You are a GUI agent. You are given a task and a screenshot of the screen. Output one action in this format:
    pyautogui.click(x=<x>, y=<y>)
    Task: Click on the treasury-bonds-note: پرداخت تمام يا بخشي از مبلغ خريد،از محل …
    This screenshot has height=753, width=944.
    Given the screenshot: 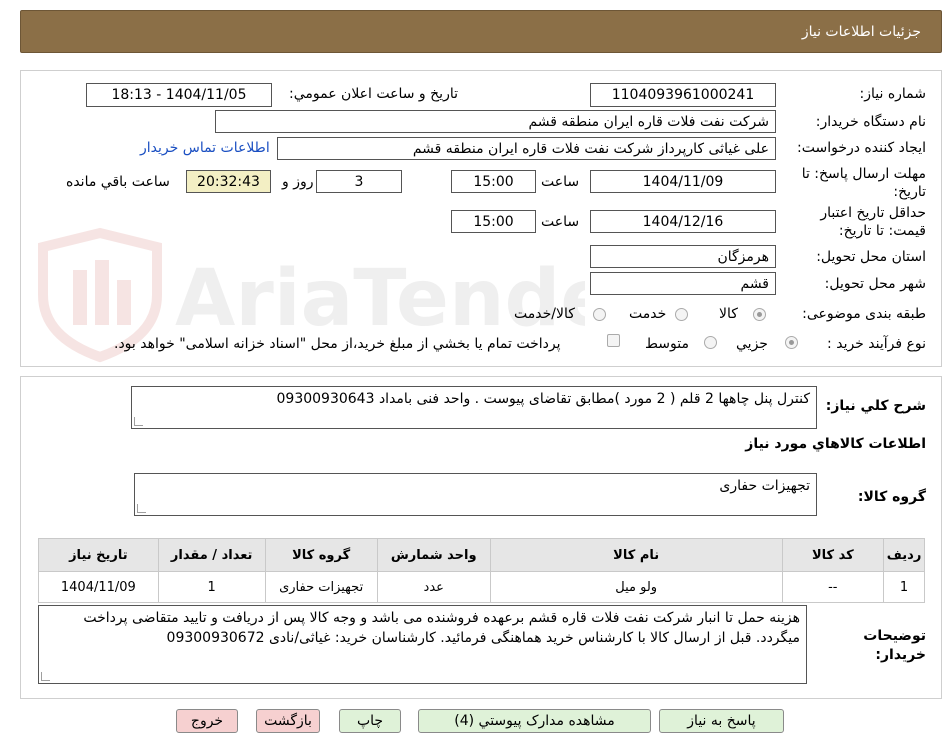 What is the action you would take?
    pyautogui.click(x=337, y=344)
    